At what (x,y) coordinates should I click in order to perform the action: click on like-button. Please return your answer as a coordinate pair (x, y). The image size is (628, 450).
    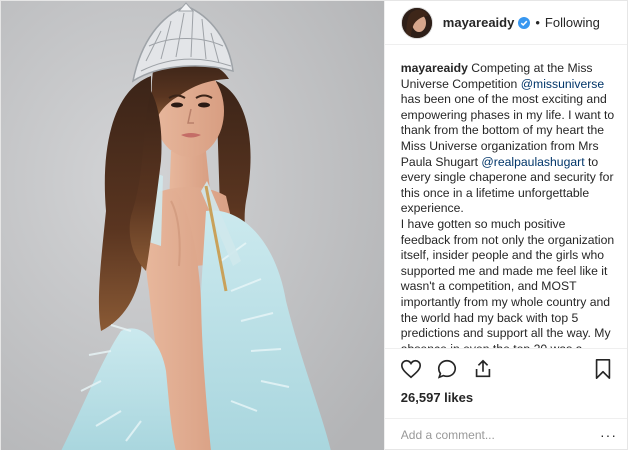
    Looking at the image, I should click on (411, 369).